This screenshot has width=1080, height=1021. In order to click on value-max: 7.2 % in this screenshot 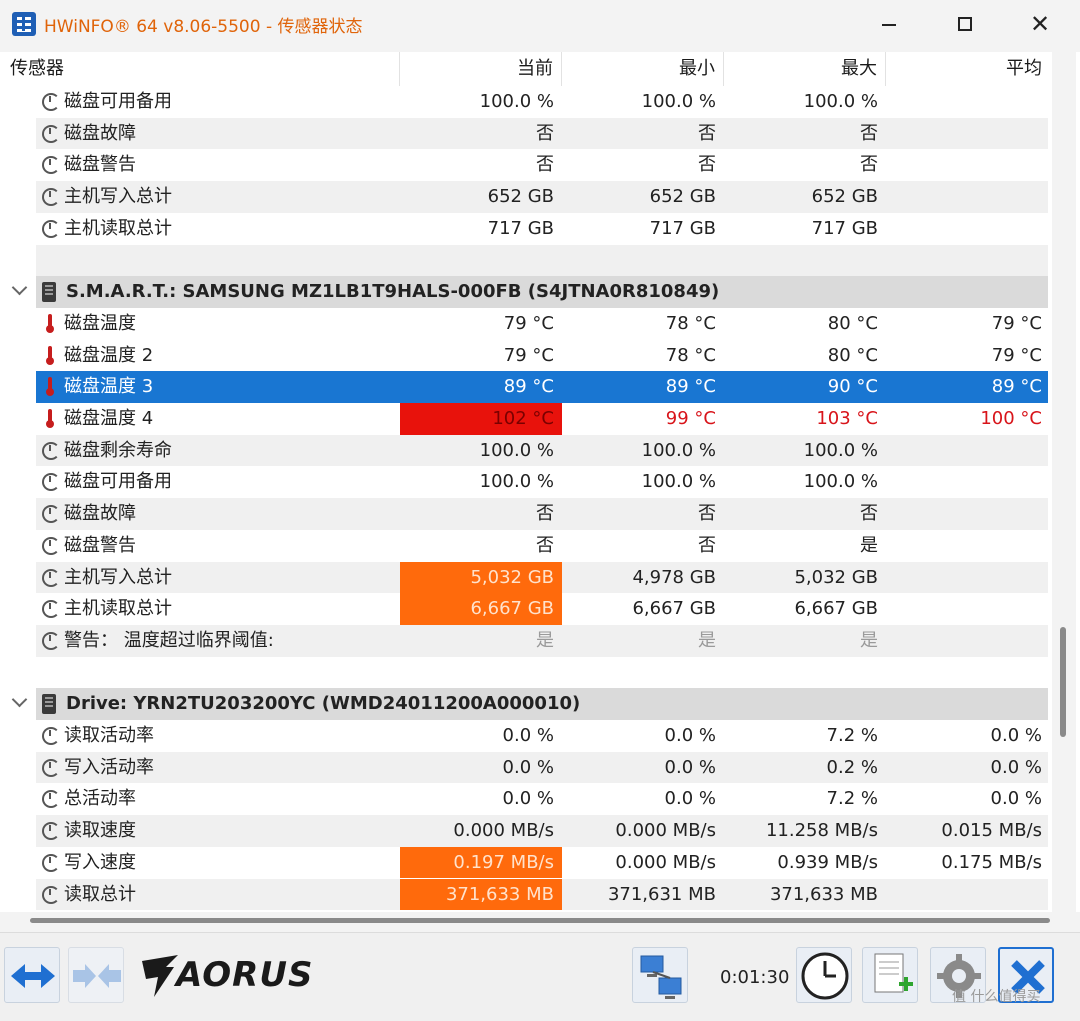, I will do `click(852, 735)`.